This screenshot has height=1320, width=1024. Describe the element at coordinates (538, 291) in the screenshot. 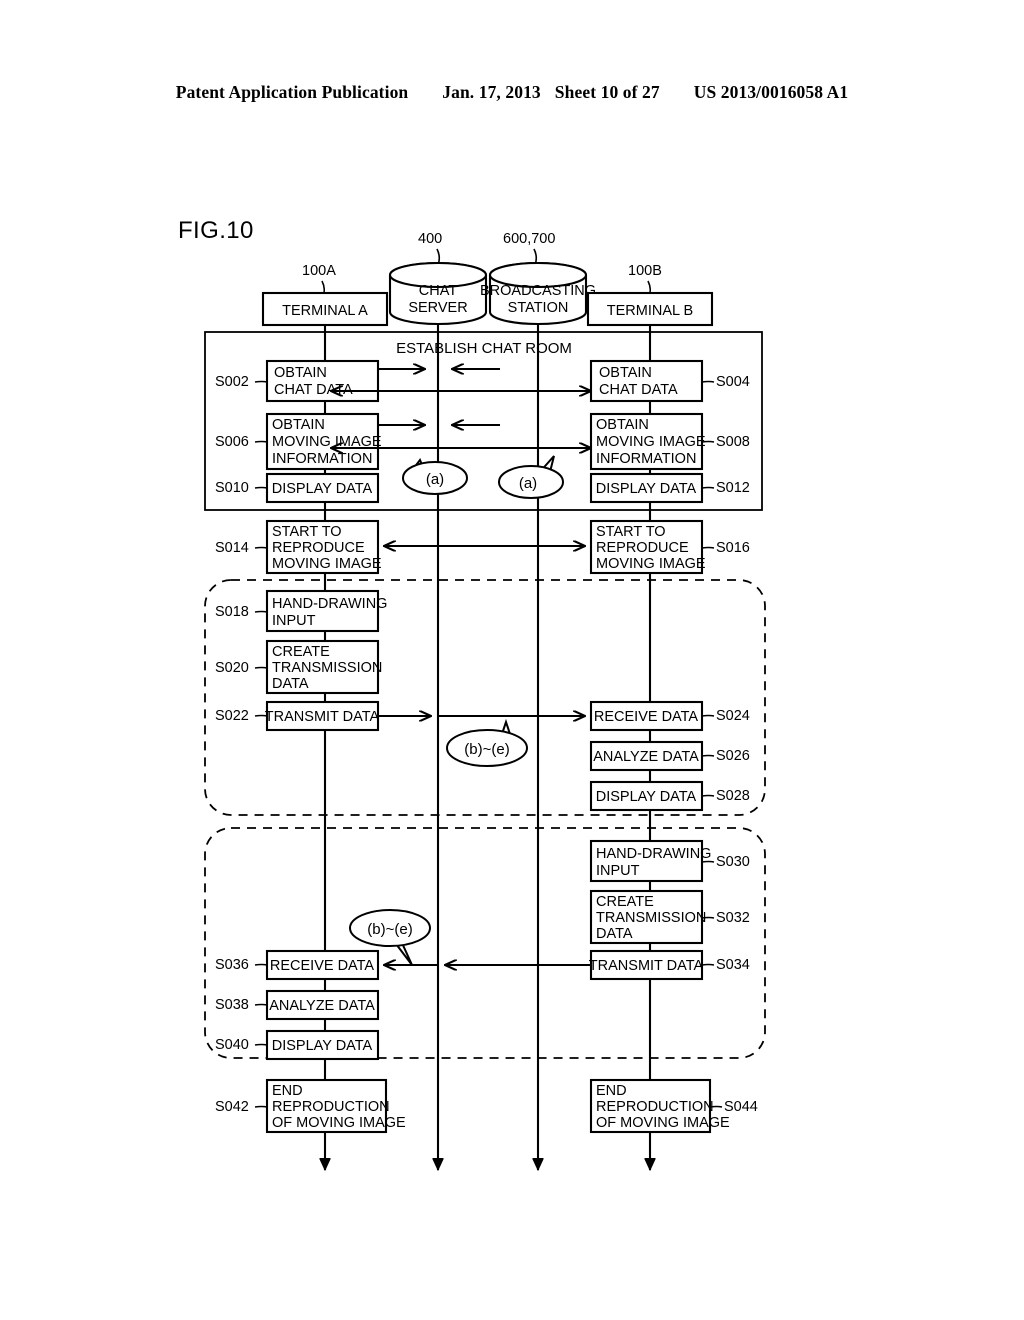

I see `actor-broadcasting-station-line1: BROADCASTING` at that location.